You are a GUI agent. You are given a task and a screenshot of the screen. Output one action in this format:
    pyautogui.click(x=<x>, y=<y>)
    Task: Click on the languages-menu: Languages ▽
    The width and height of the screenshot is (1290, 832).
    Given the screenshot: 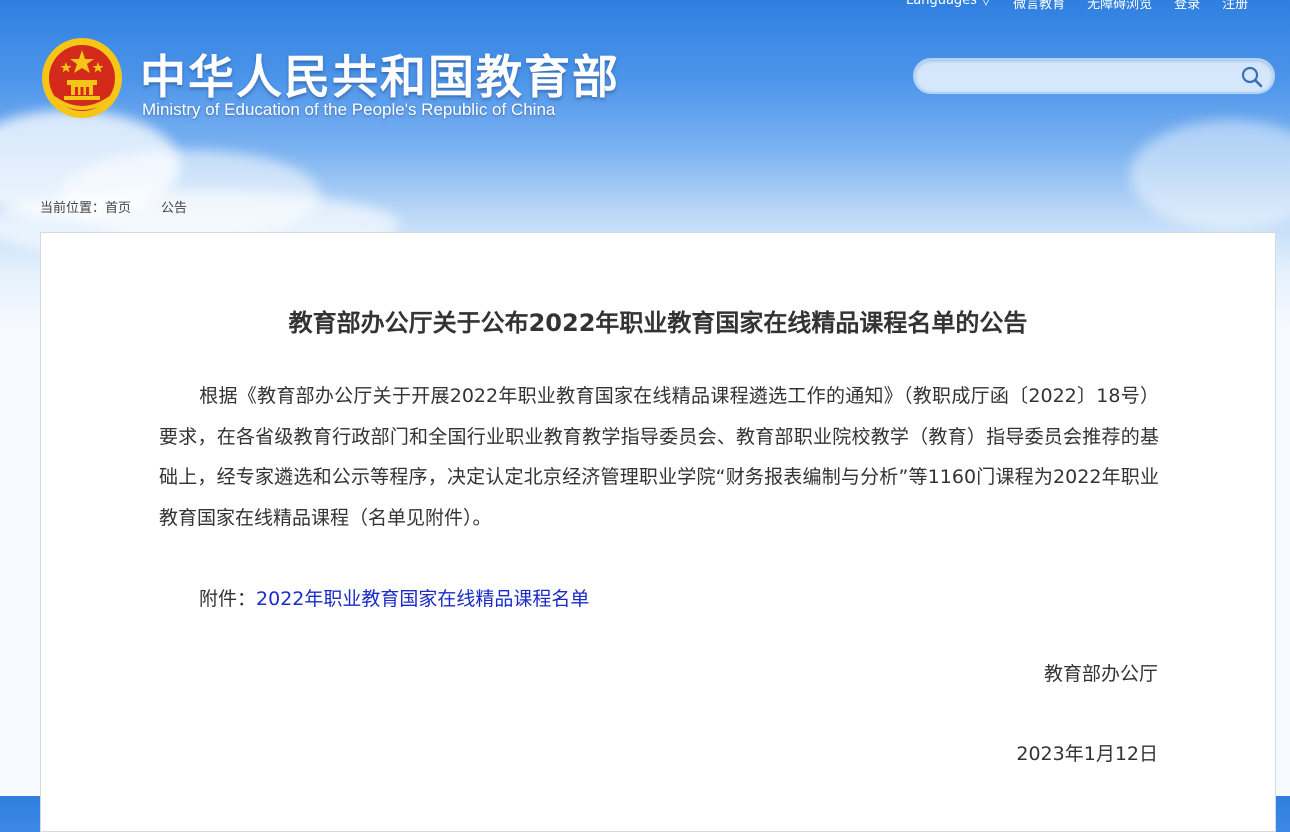 What is the action you would take?
    pyautogui.click(x=948, y=6)
    